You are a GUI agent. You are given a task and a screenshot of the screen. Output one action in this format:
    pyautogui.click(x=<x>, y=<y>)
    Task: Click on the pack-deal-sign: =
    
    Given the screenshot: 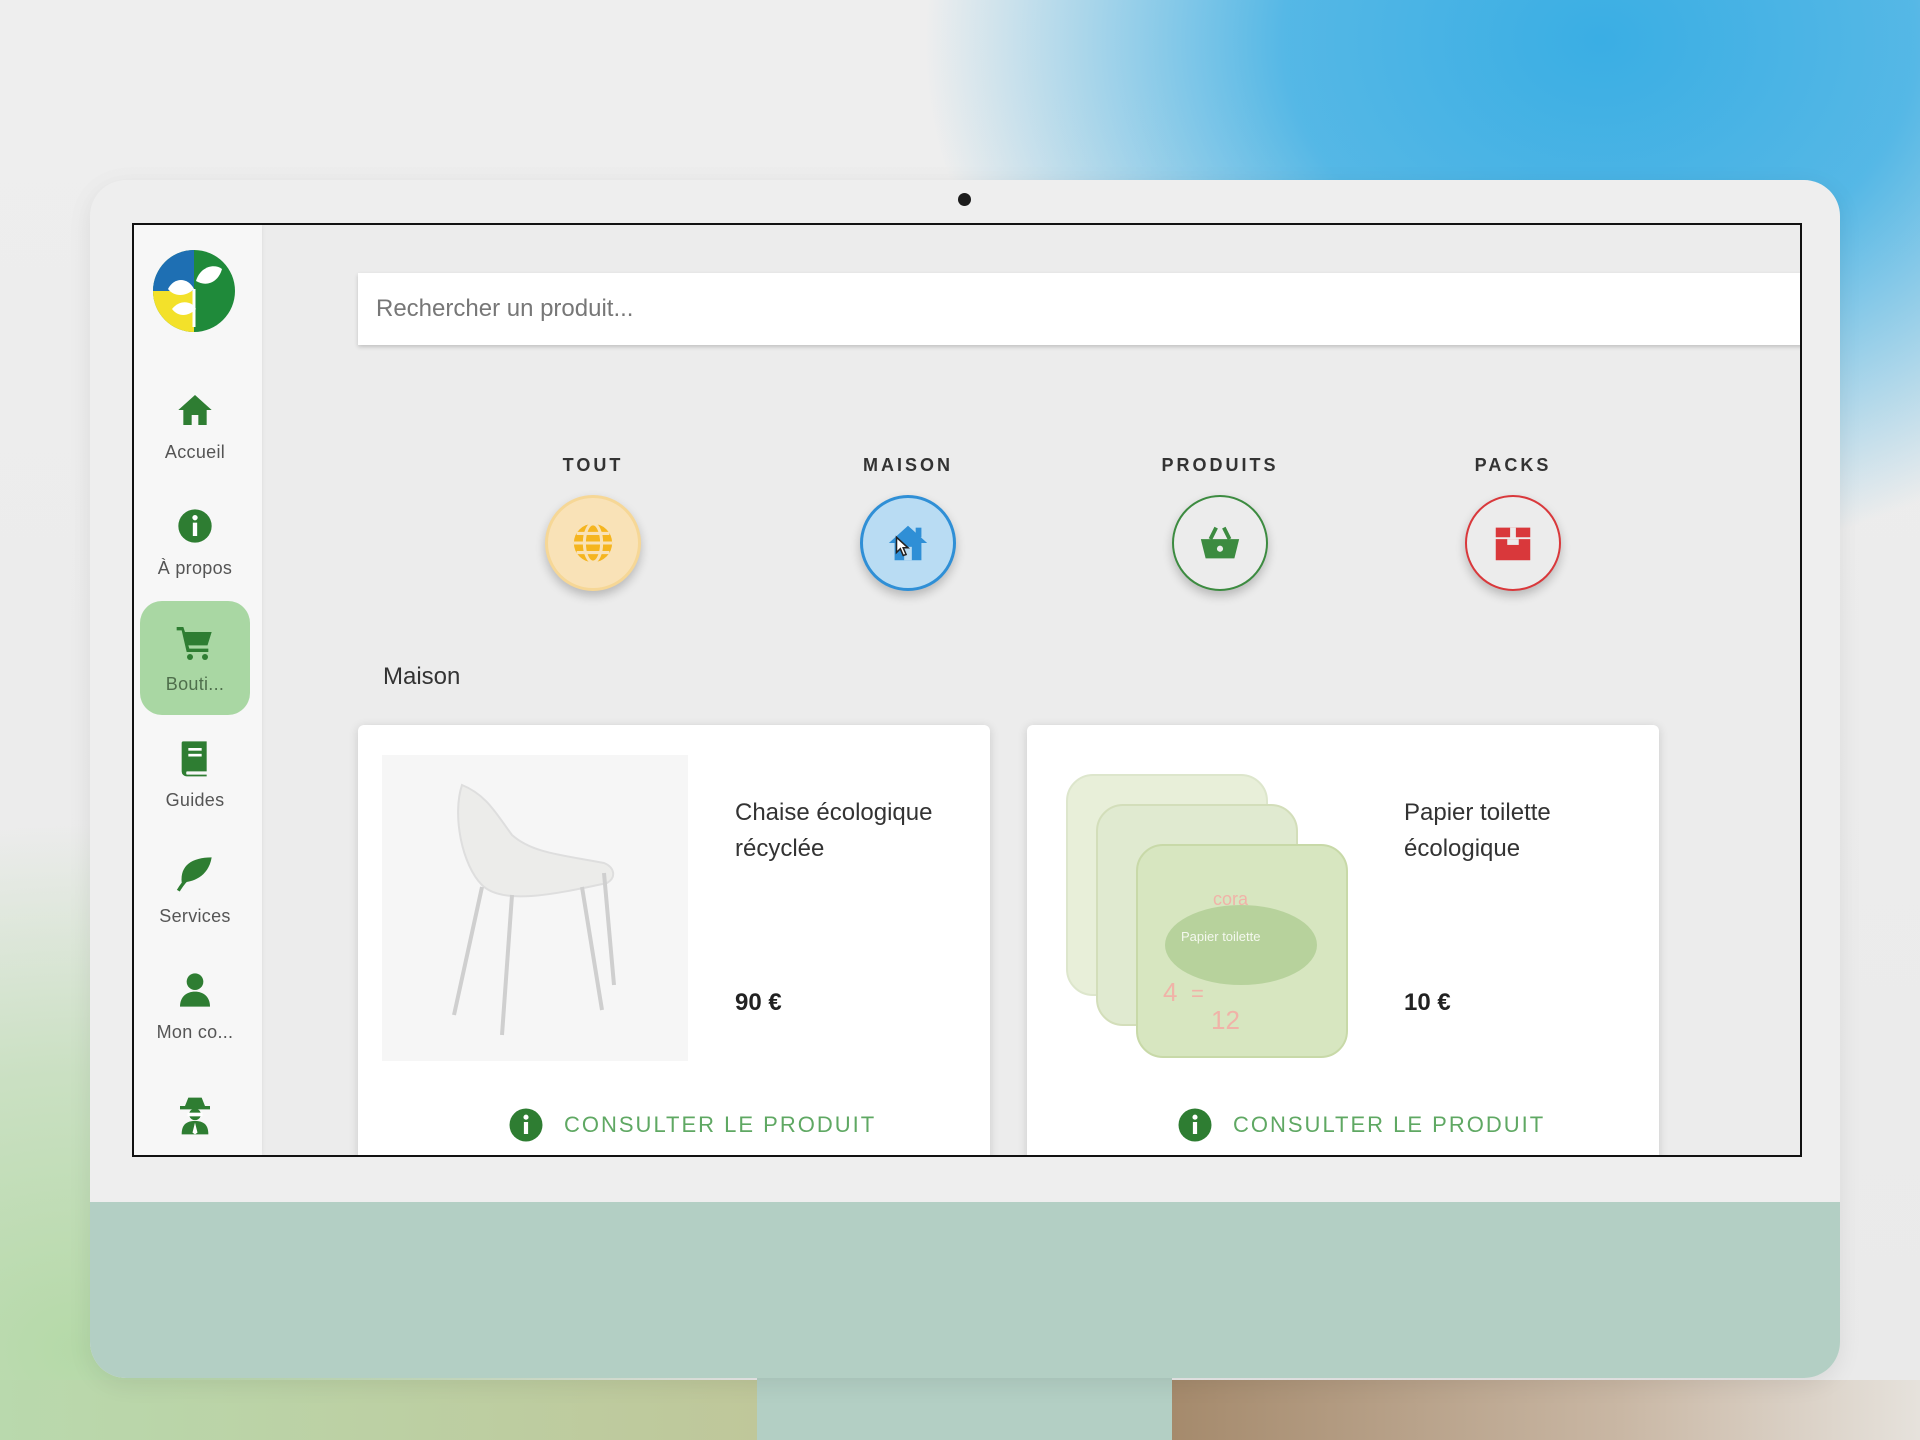 What is the action you would take?
    pyautogui.click(x=1197, y=993)
    